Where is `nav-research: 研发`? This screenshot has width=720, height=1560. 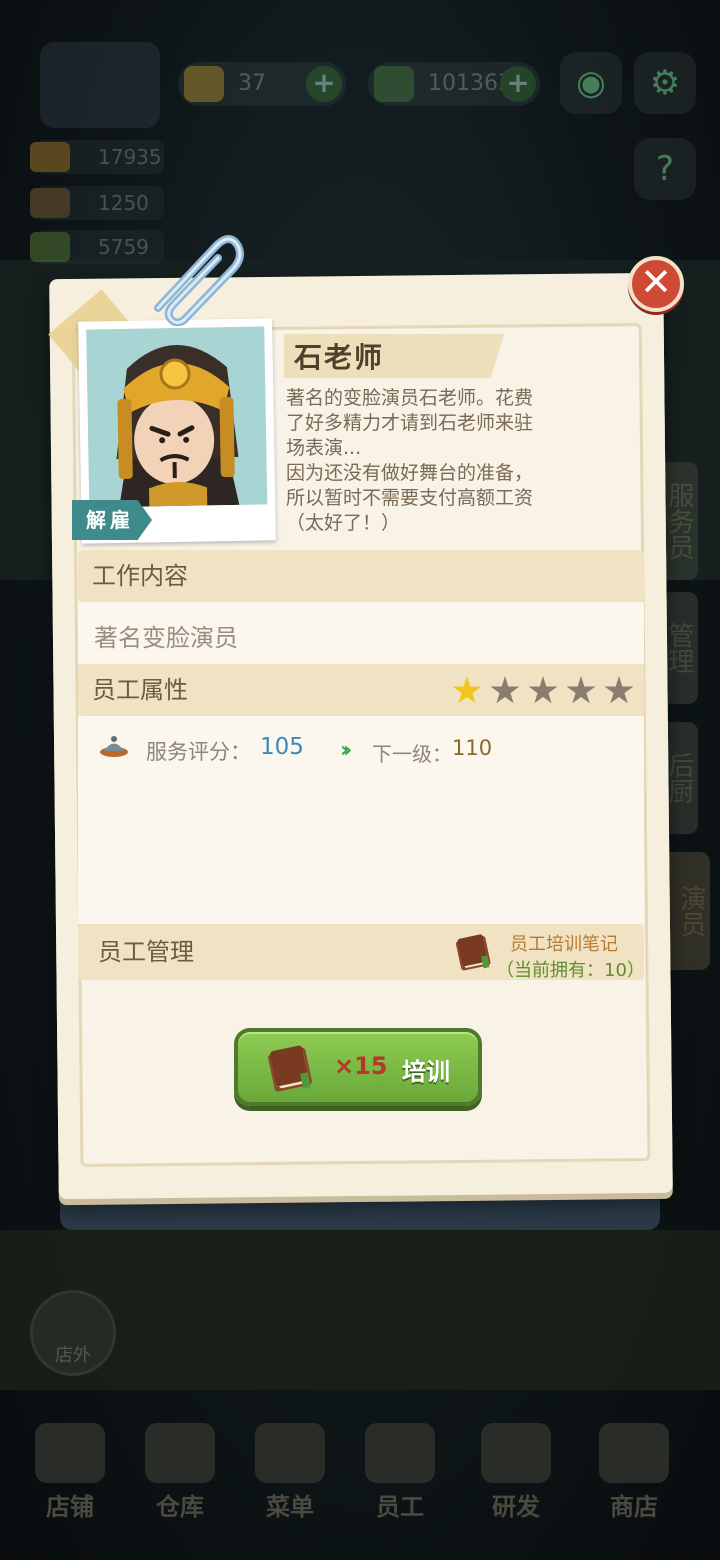
nav-research: 研发 is located at coordinates (516, 1472).